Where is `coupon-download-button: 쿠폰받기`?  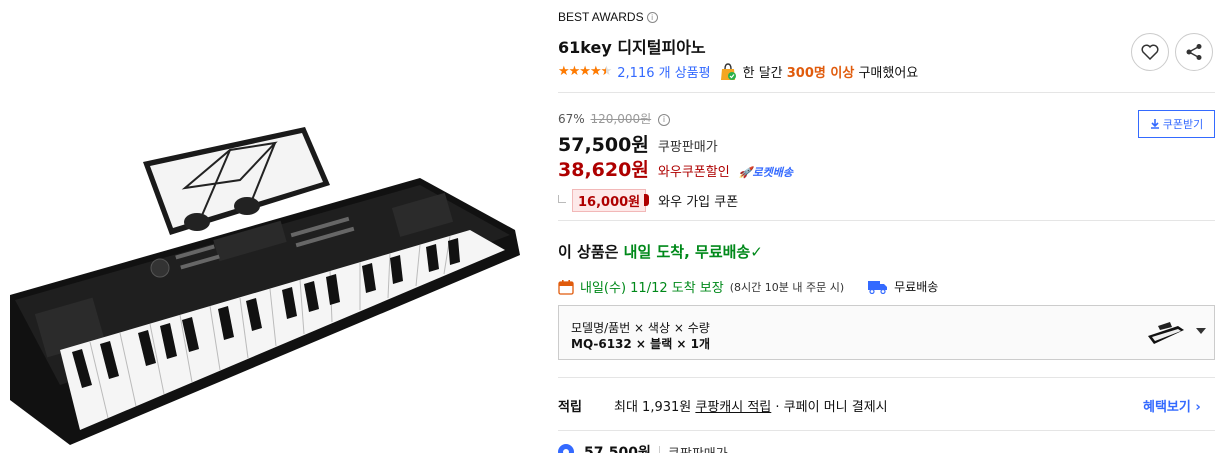 coupon-download-button: 쿠폰받기 is located at coordinates (1176, 124).